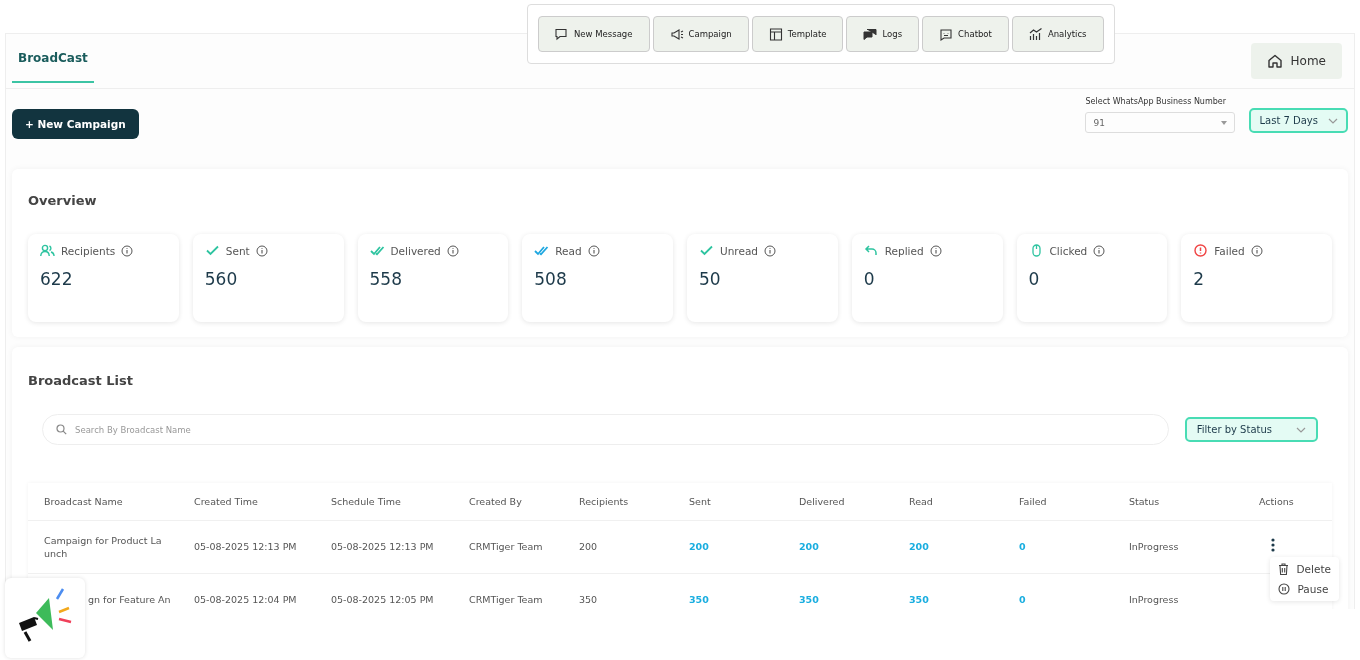 The image size is (1360, 660). Describe the element at coordinates (1199, 279) in the screenshot. I see `stat-value: 2` at that location.